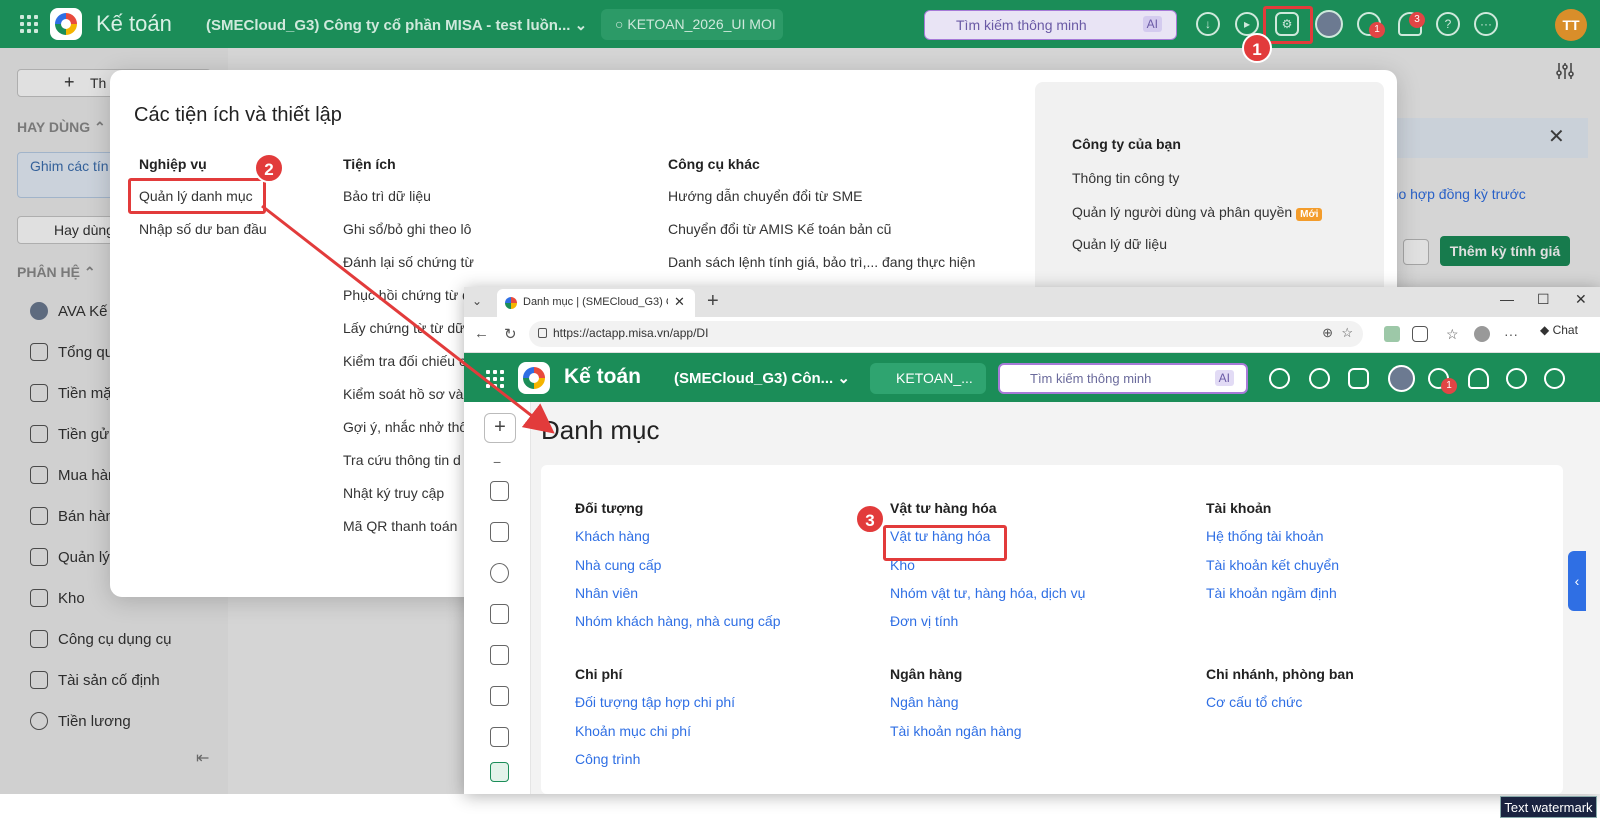 The image size is (1600, 818). What do you see at coordinates (408, 319) in the screenshot?
I see `annotation-arrow` at bounding box center [408, 319].